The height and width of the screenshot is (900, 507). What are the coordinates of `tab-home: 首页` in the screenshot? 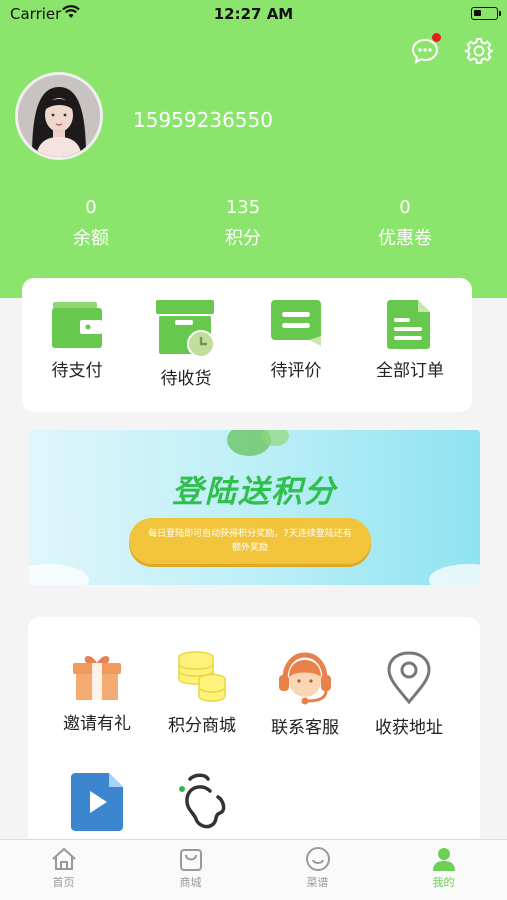 It's located at (63, 868).